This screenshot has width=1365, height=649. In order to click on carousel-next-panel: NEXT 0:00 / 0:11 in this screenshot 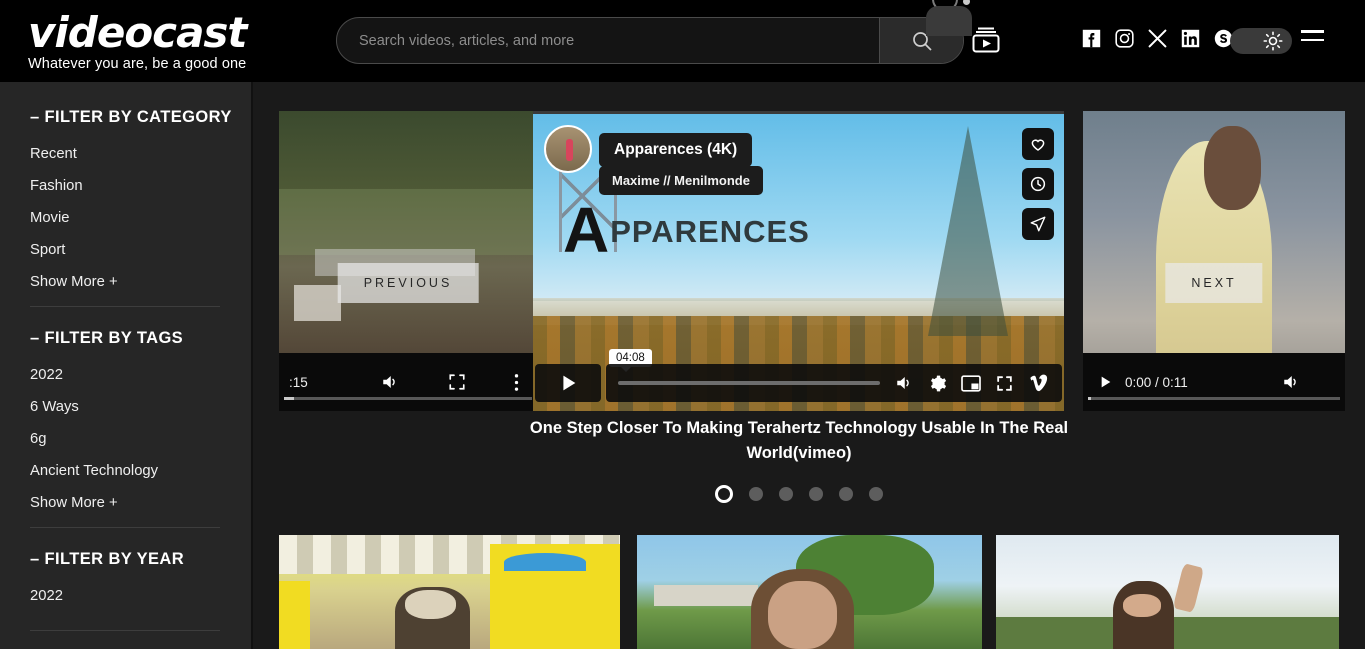, I will do `click(1214, 261)`.